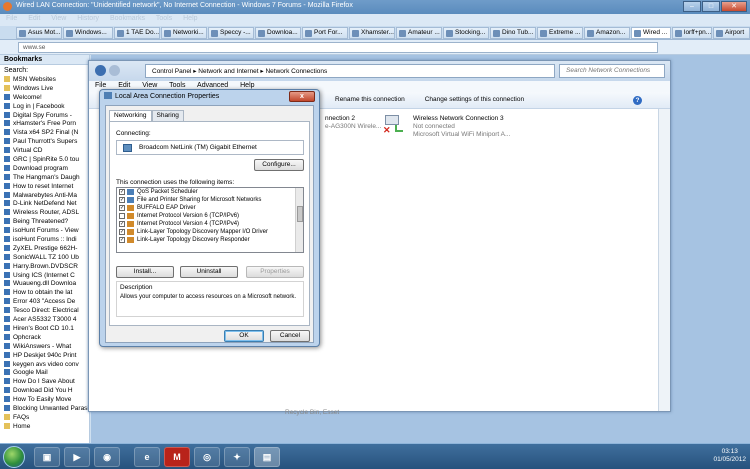  I want to click on rename-connection-button: Rename this connection, so click(370, 99).